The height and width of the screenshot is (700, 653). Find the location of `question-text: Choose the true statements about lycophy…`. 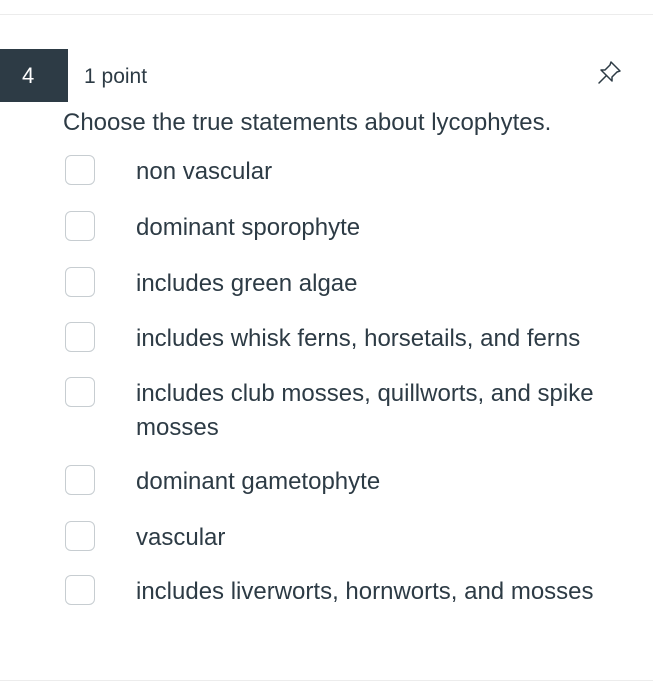

question-text: Choose the true statements about lycophy… is located at coordinates (307, 122).